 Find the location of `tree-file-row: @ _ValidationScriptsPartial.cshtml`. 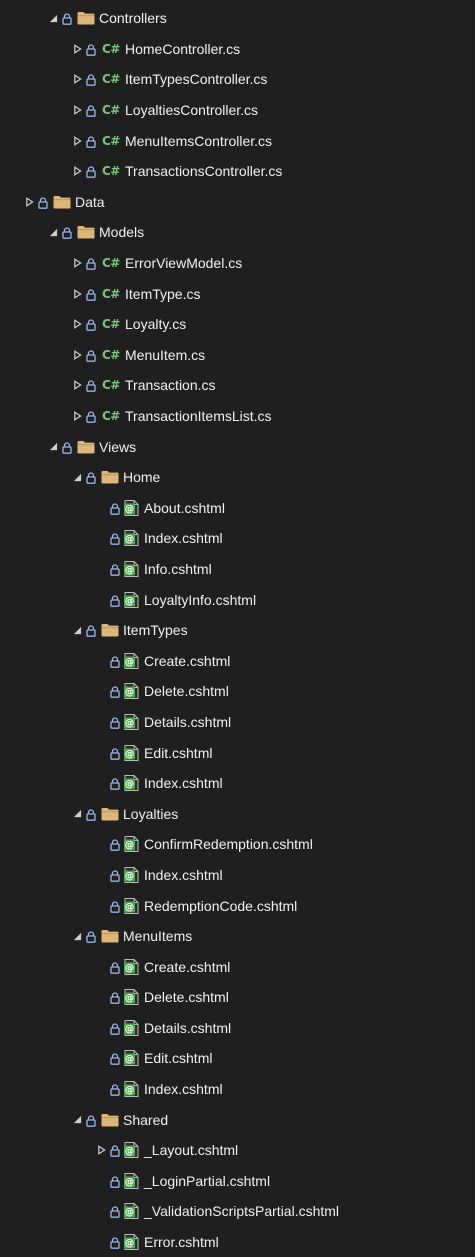

tree-file-row: @ _ValidationScriptsPartial.cshtml is located at coordinates (237, 1211).